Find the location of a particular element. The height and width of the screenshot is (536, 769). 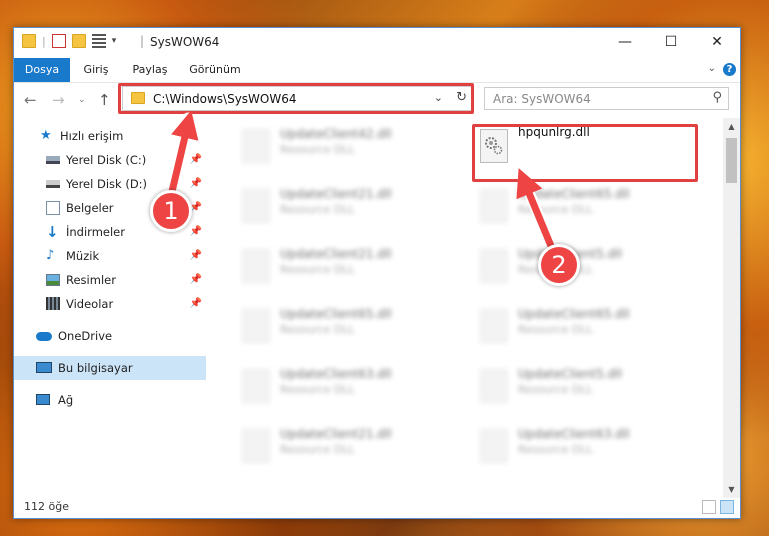

sidebar-item-quick-access: ★ Hızlı erişim is located at coordinates (110, 136).